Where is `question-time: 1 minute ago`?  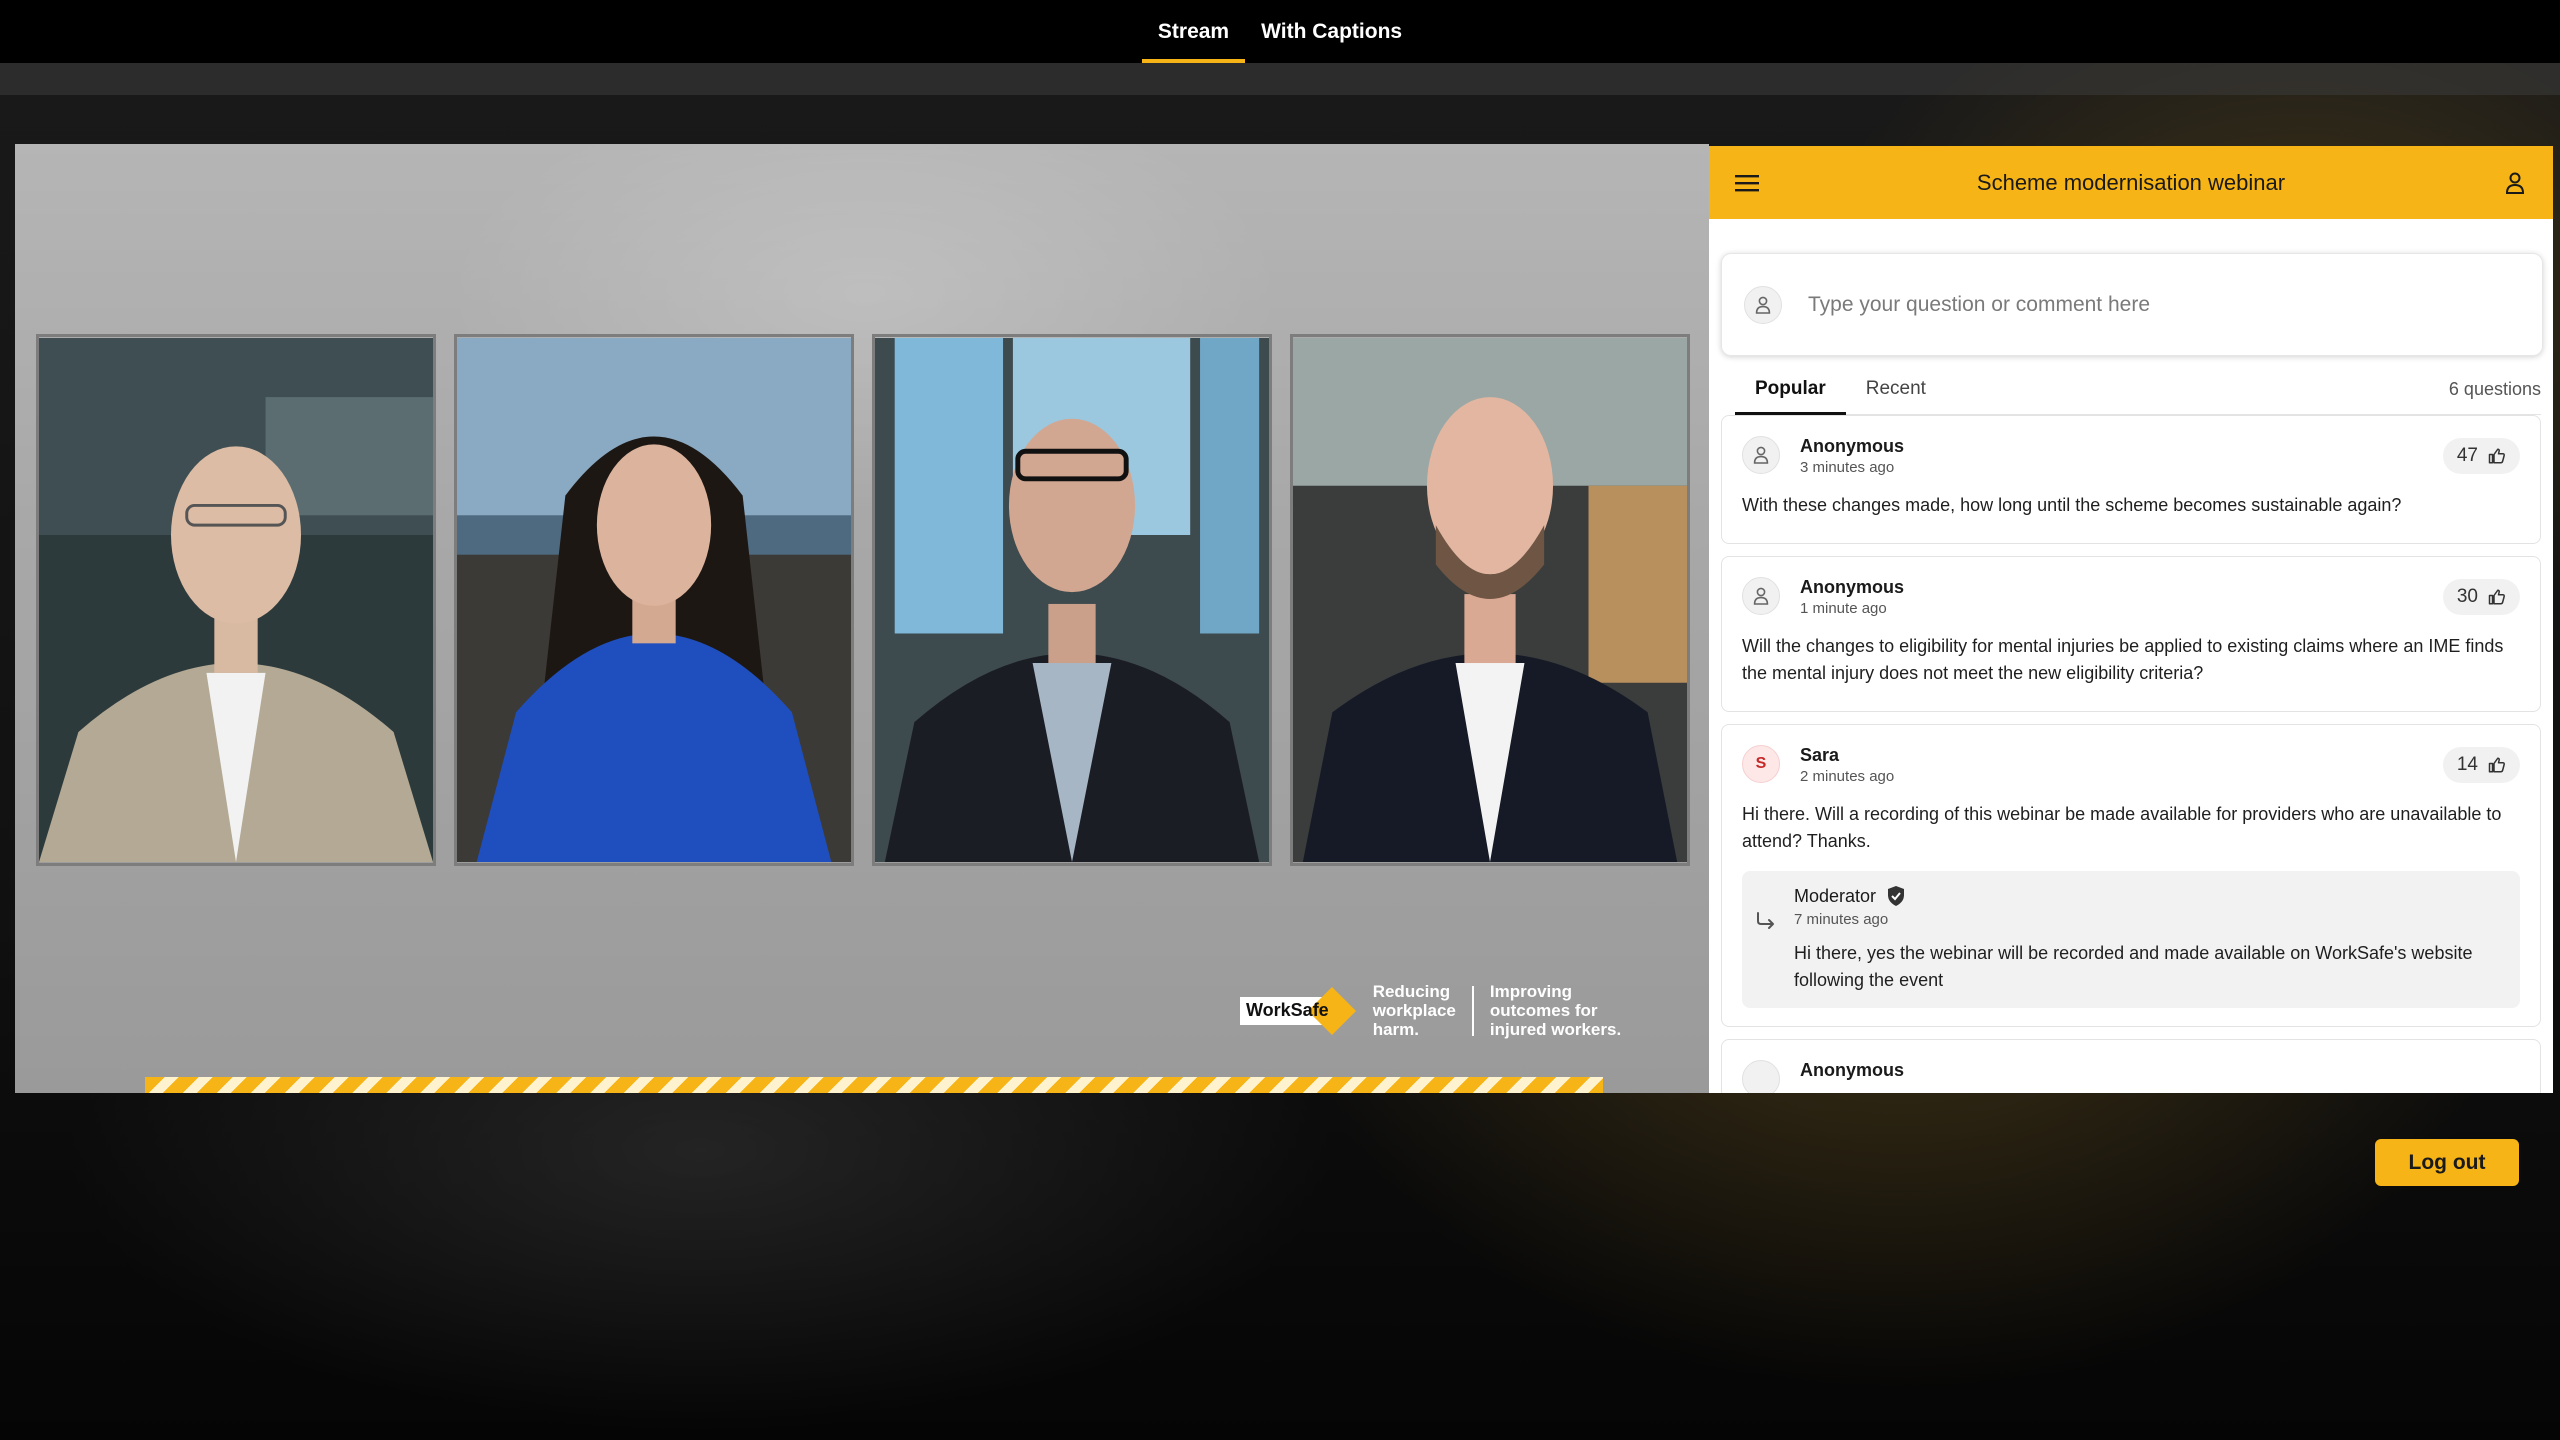
question-time: 1 minute ago is located at coordinates (1843, 608).